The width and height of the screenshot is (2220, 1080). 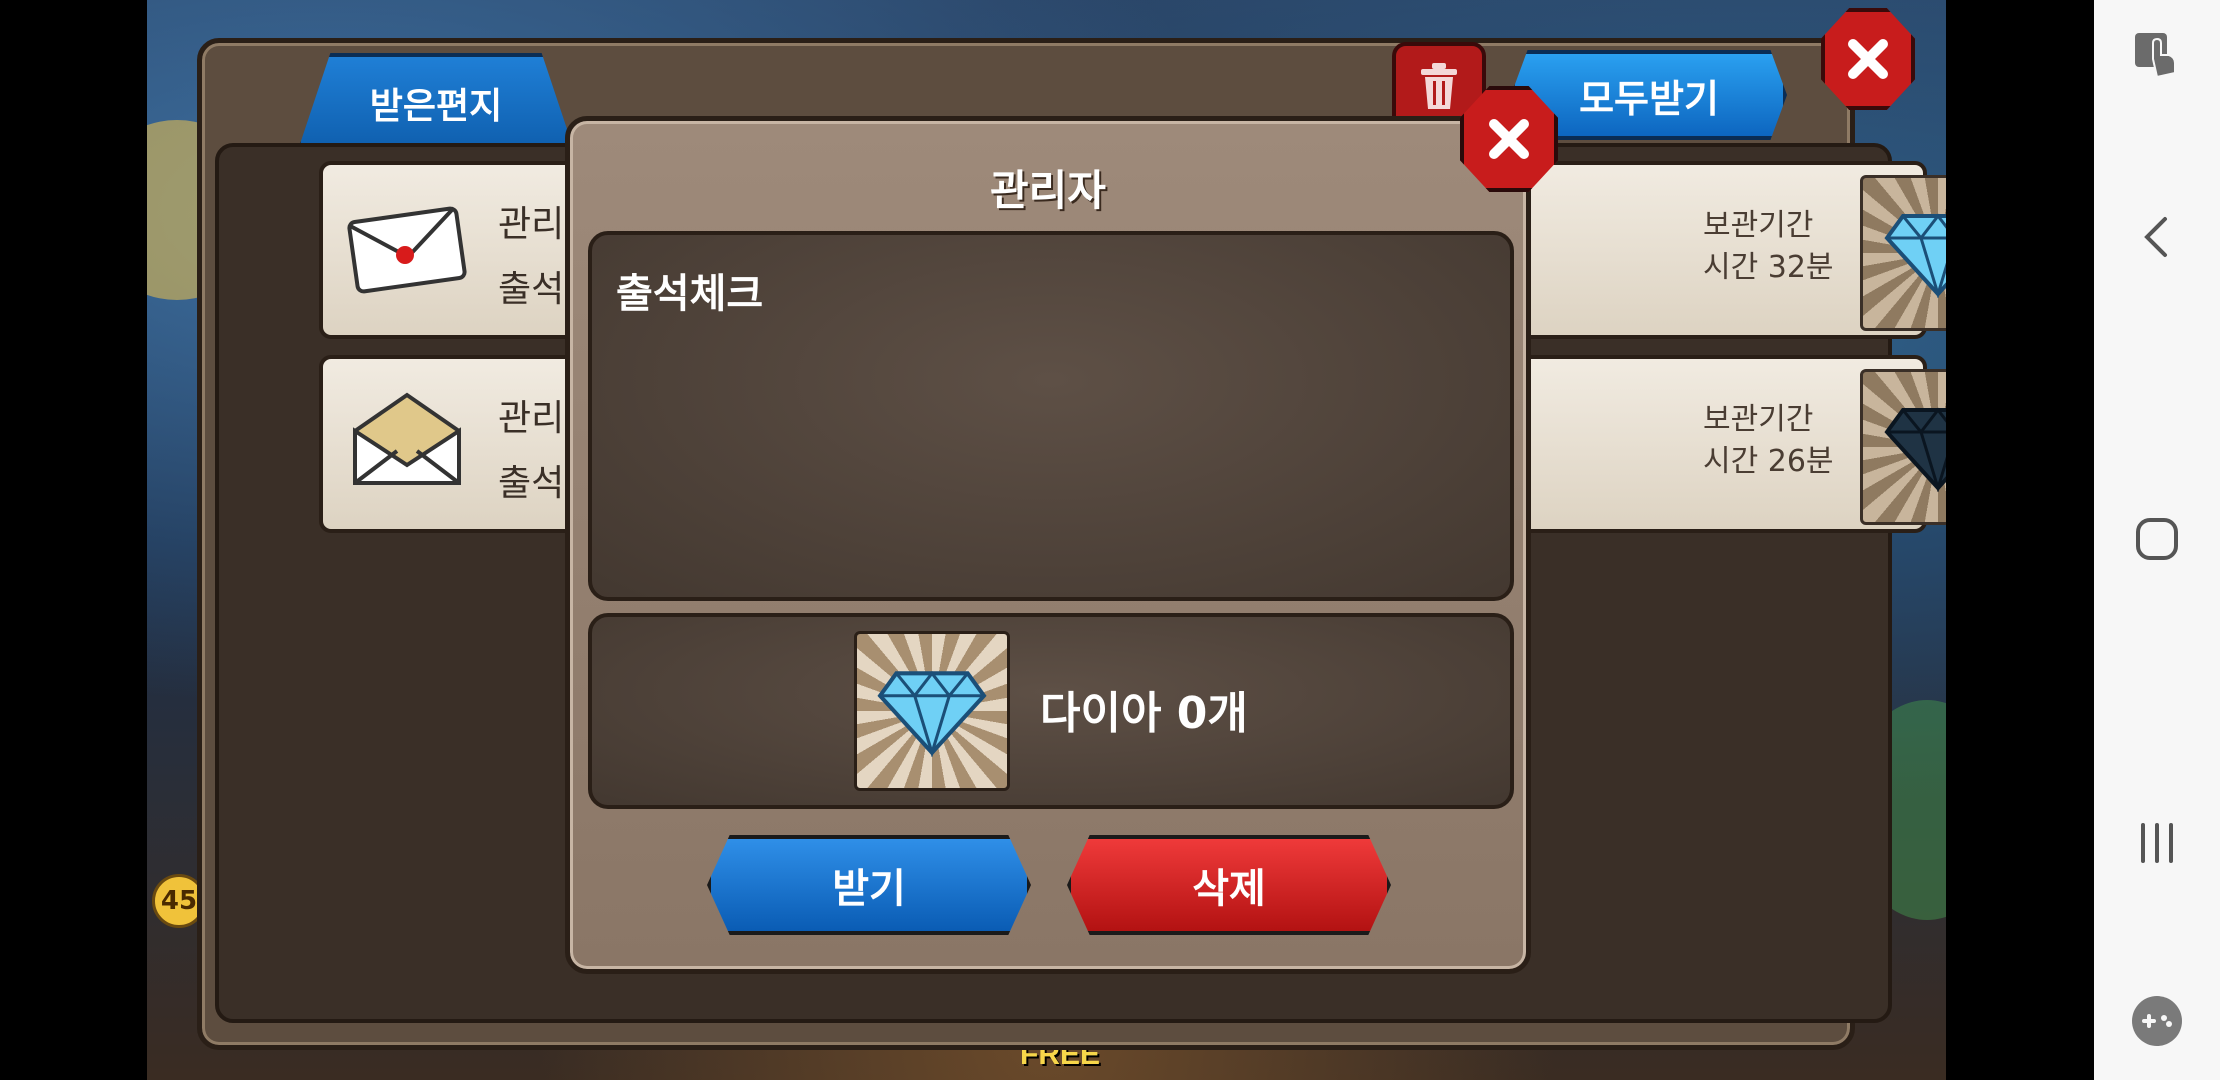 I want to click on home-button, so click(x=2157, y=539).